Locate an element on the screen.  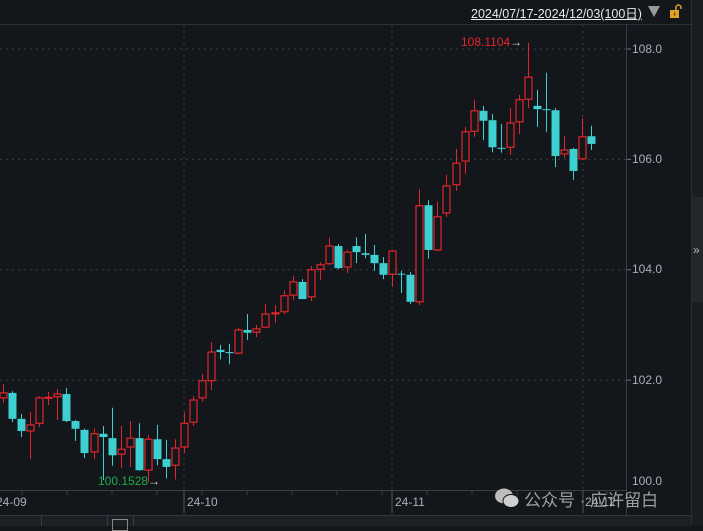
time-label-24-10: 24-10 is located at coordinates (202, 502).